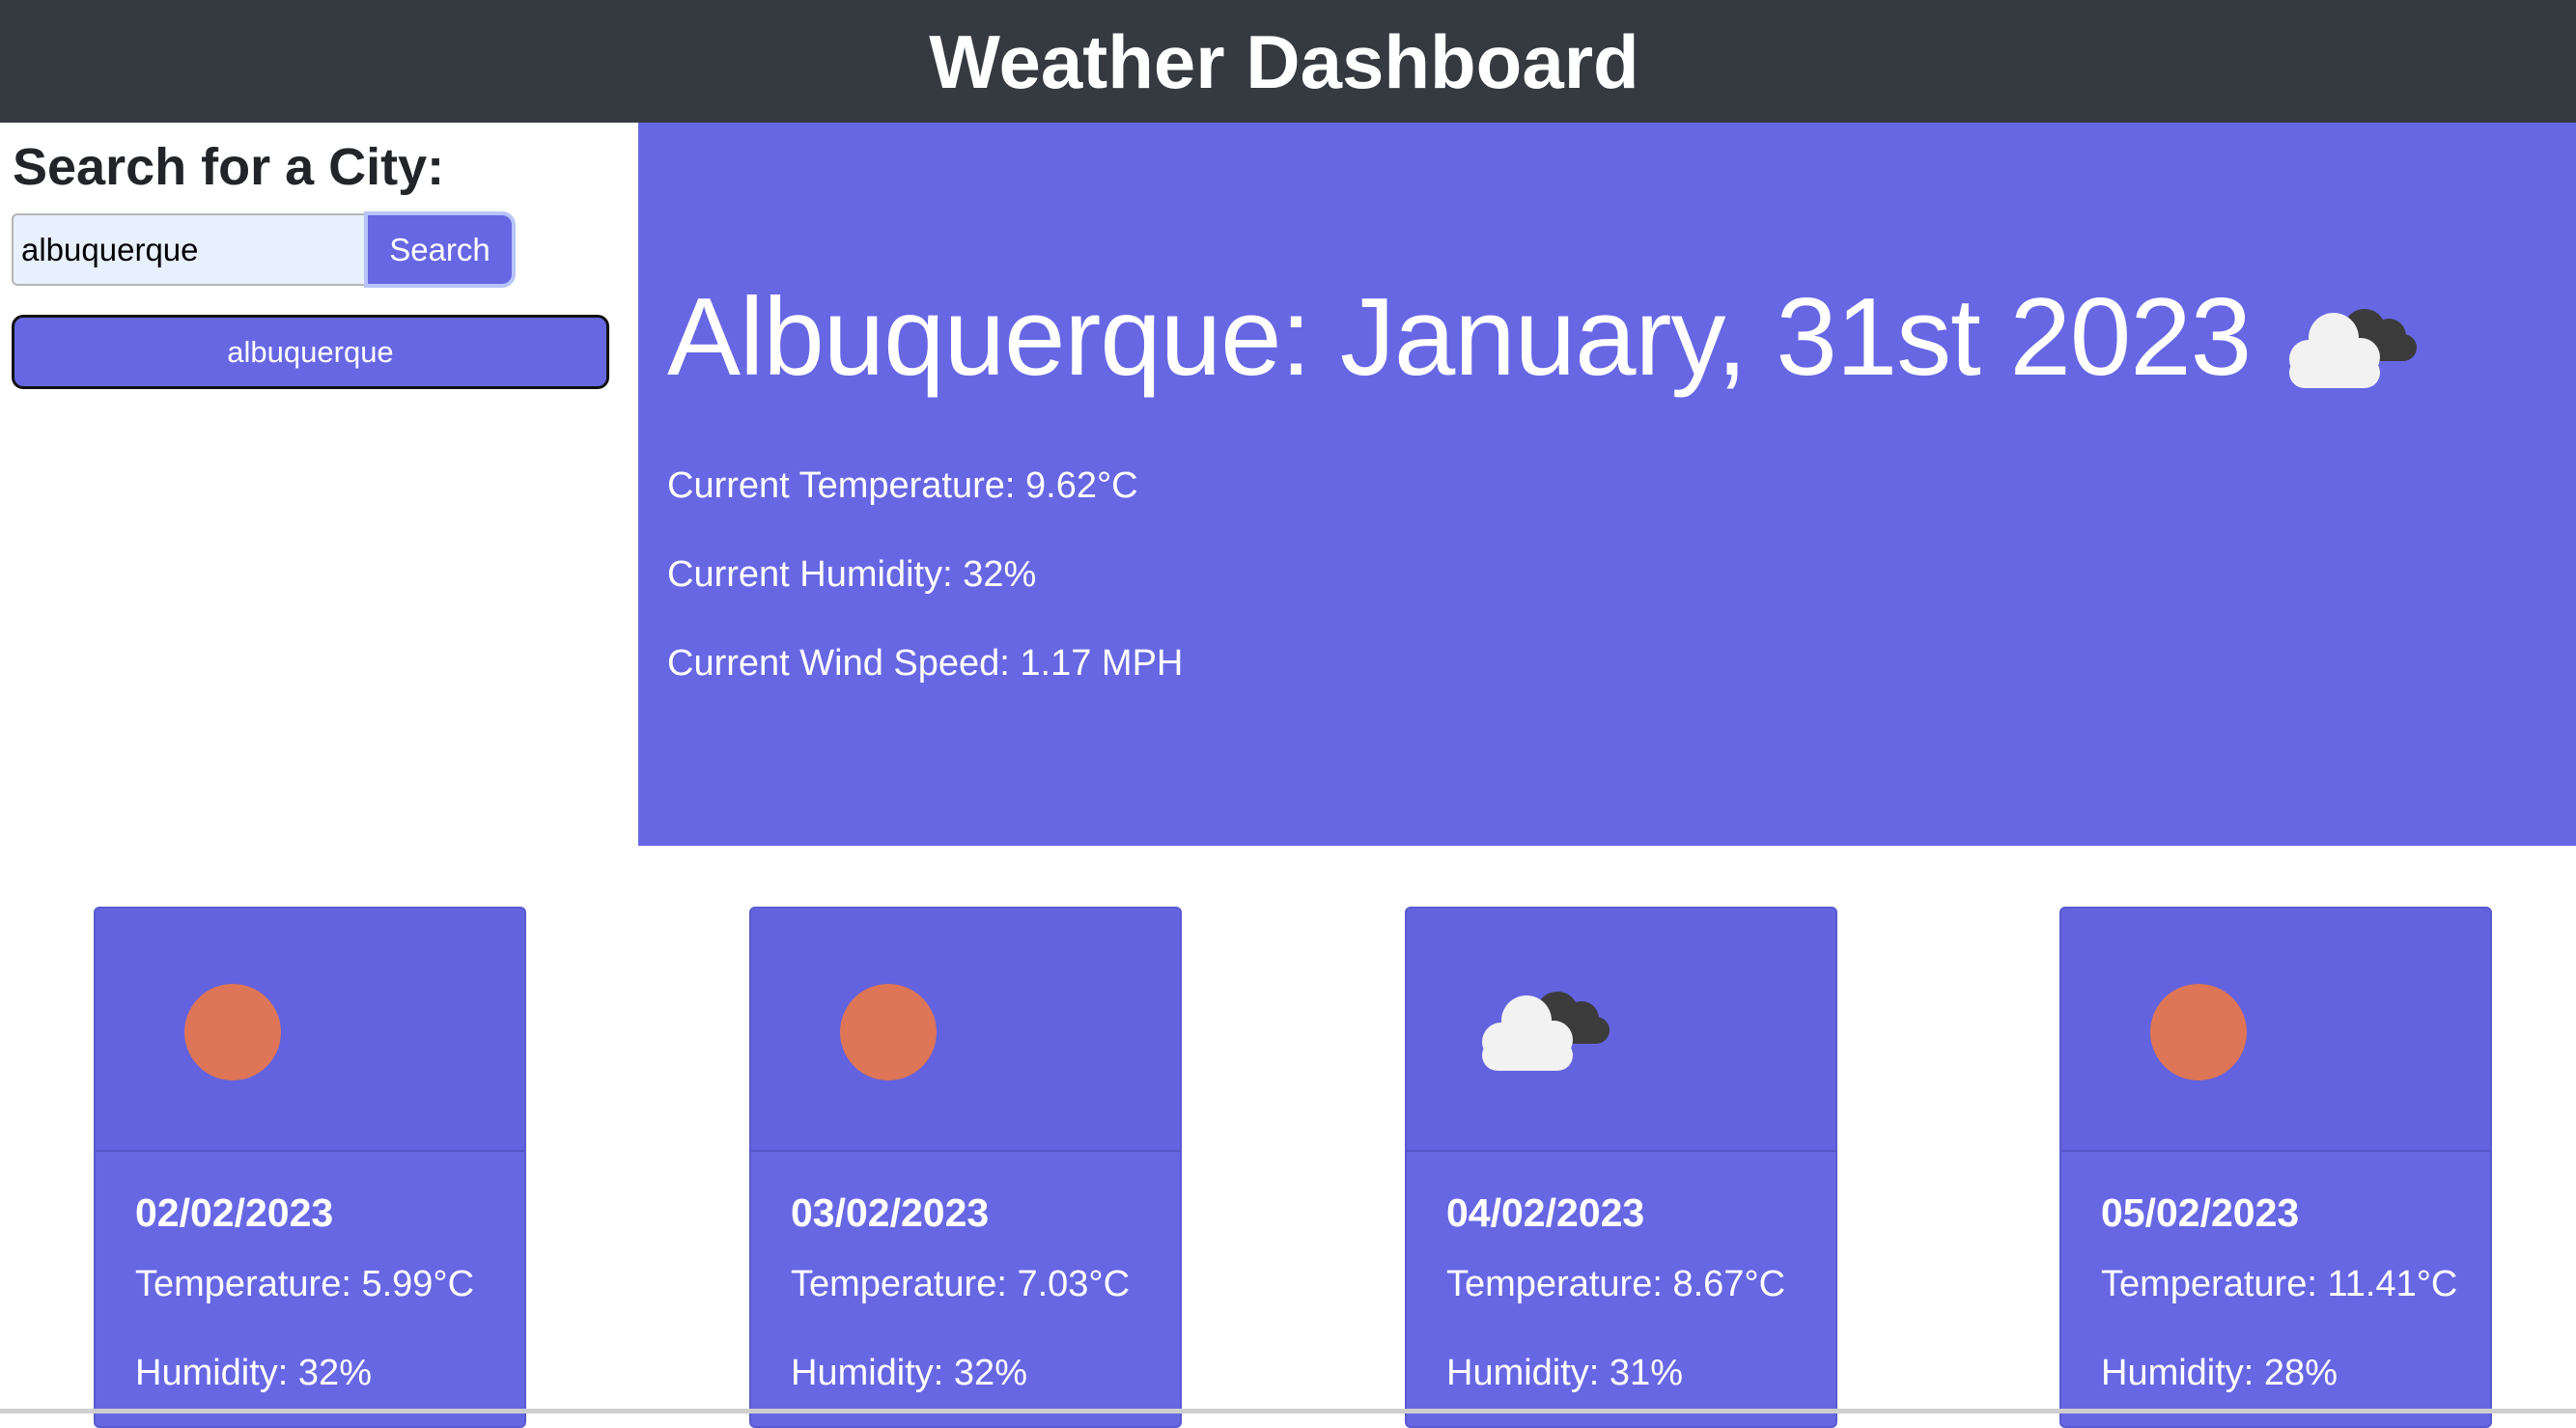  Describe the element at coordinates (852, 575) in the screenshot. I see `current-humidity: Current Humidity: 32%` at that location.